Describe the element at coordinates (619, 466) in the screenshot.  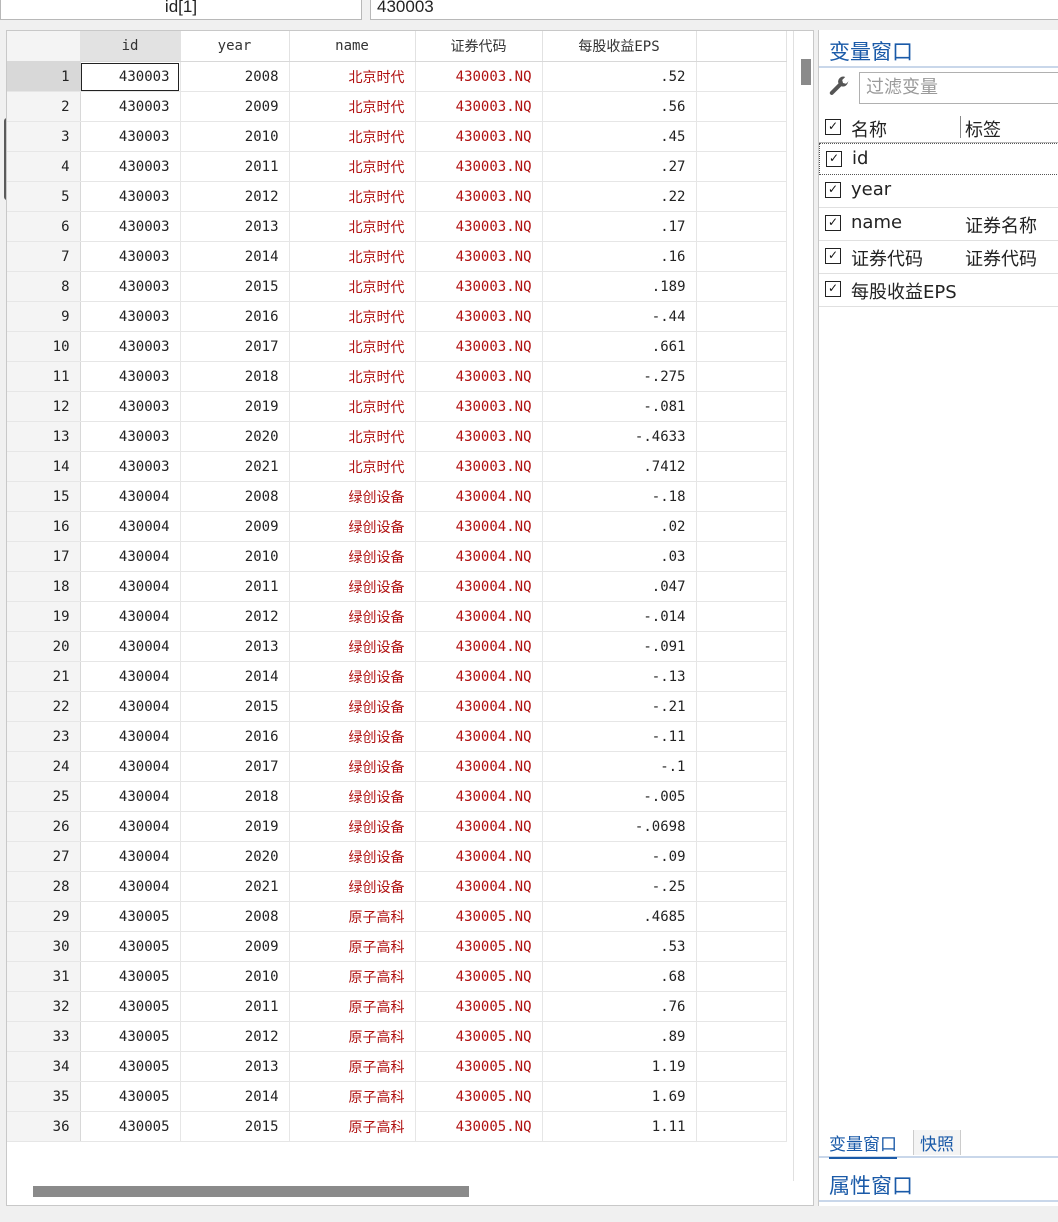
I see `cell-eps: .7412` at that location.